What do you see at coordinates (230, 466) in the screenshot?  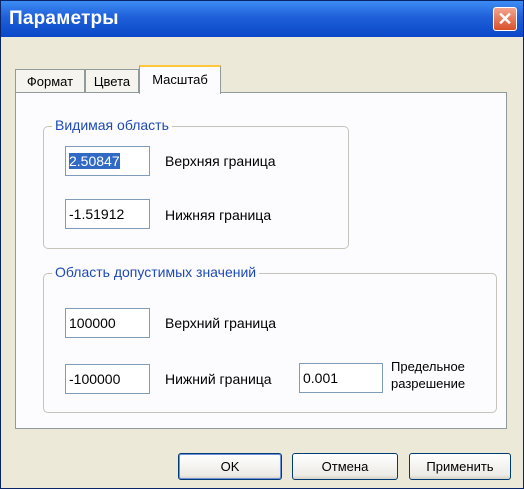 I see `ok-button: OK` at bounding box center [230, 466].